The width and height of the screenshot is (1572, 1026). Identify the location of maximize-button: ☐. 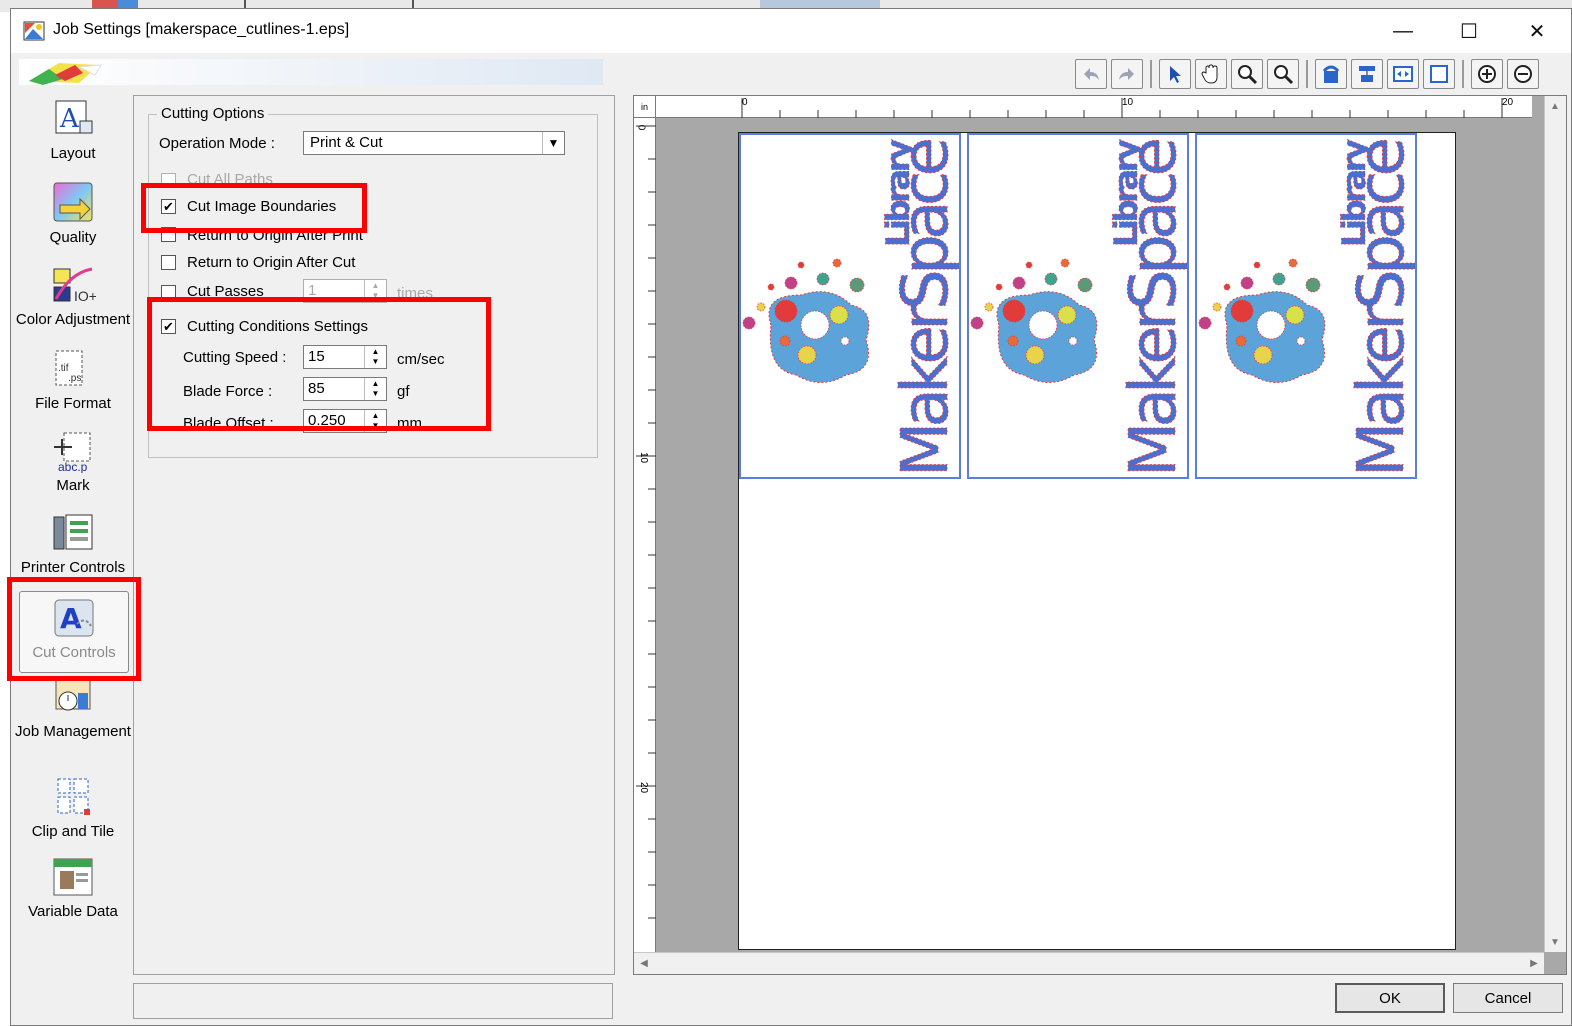
(1469, 31).